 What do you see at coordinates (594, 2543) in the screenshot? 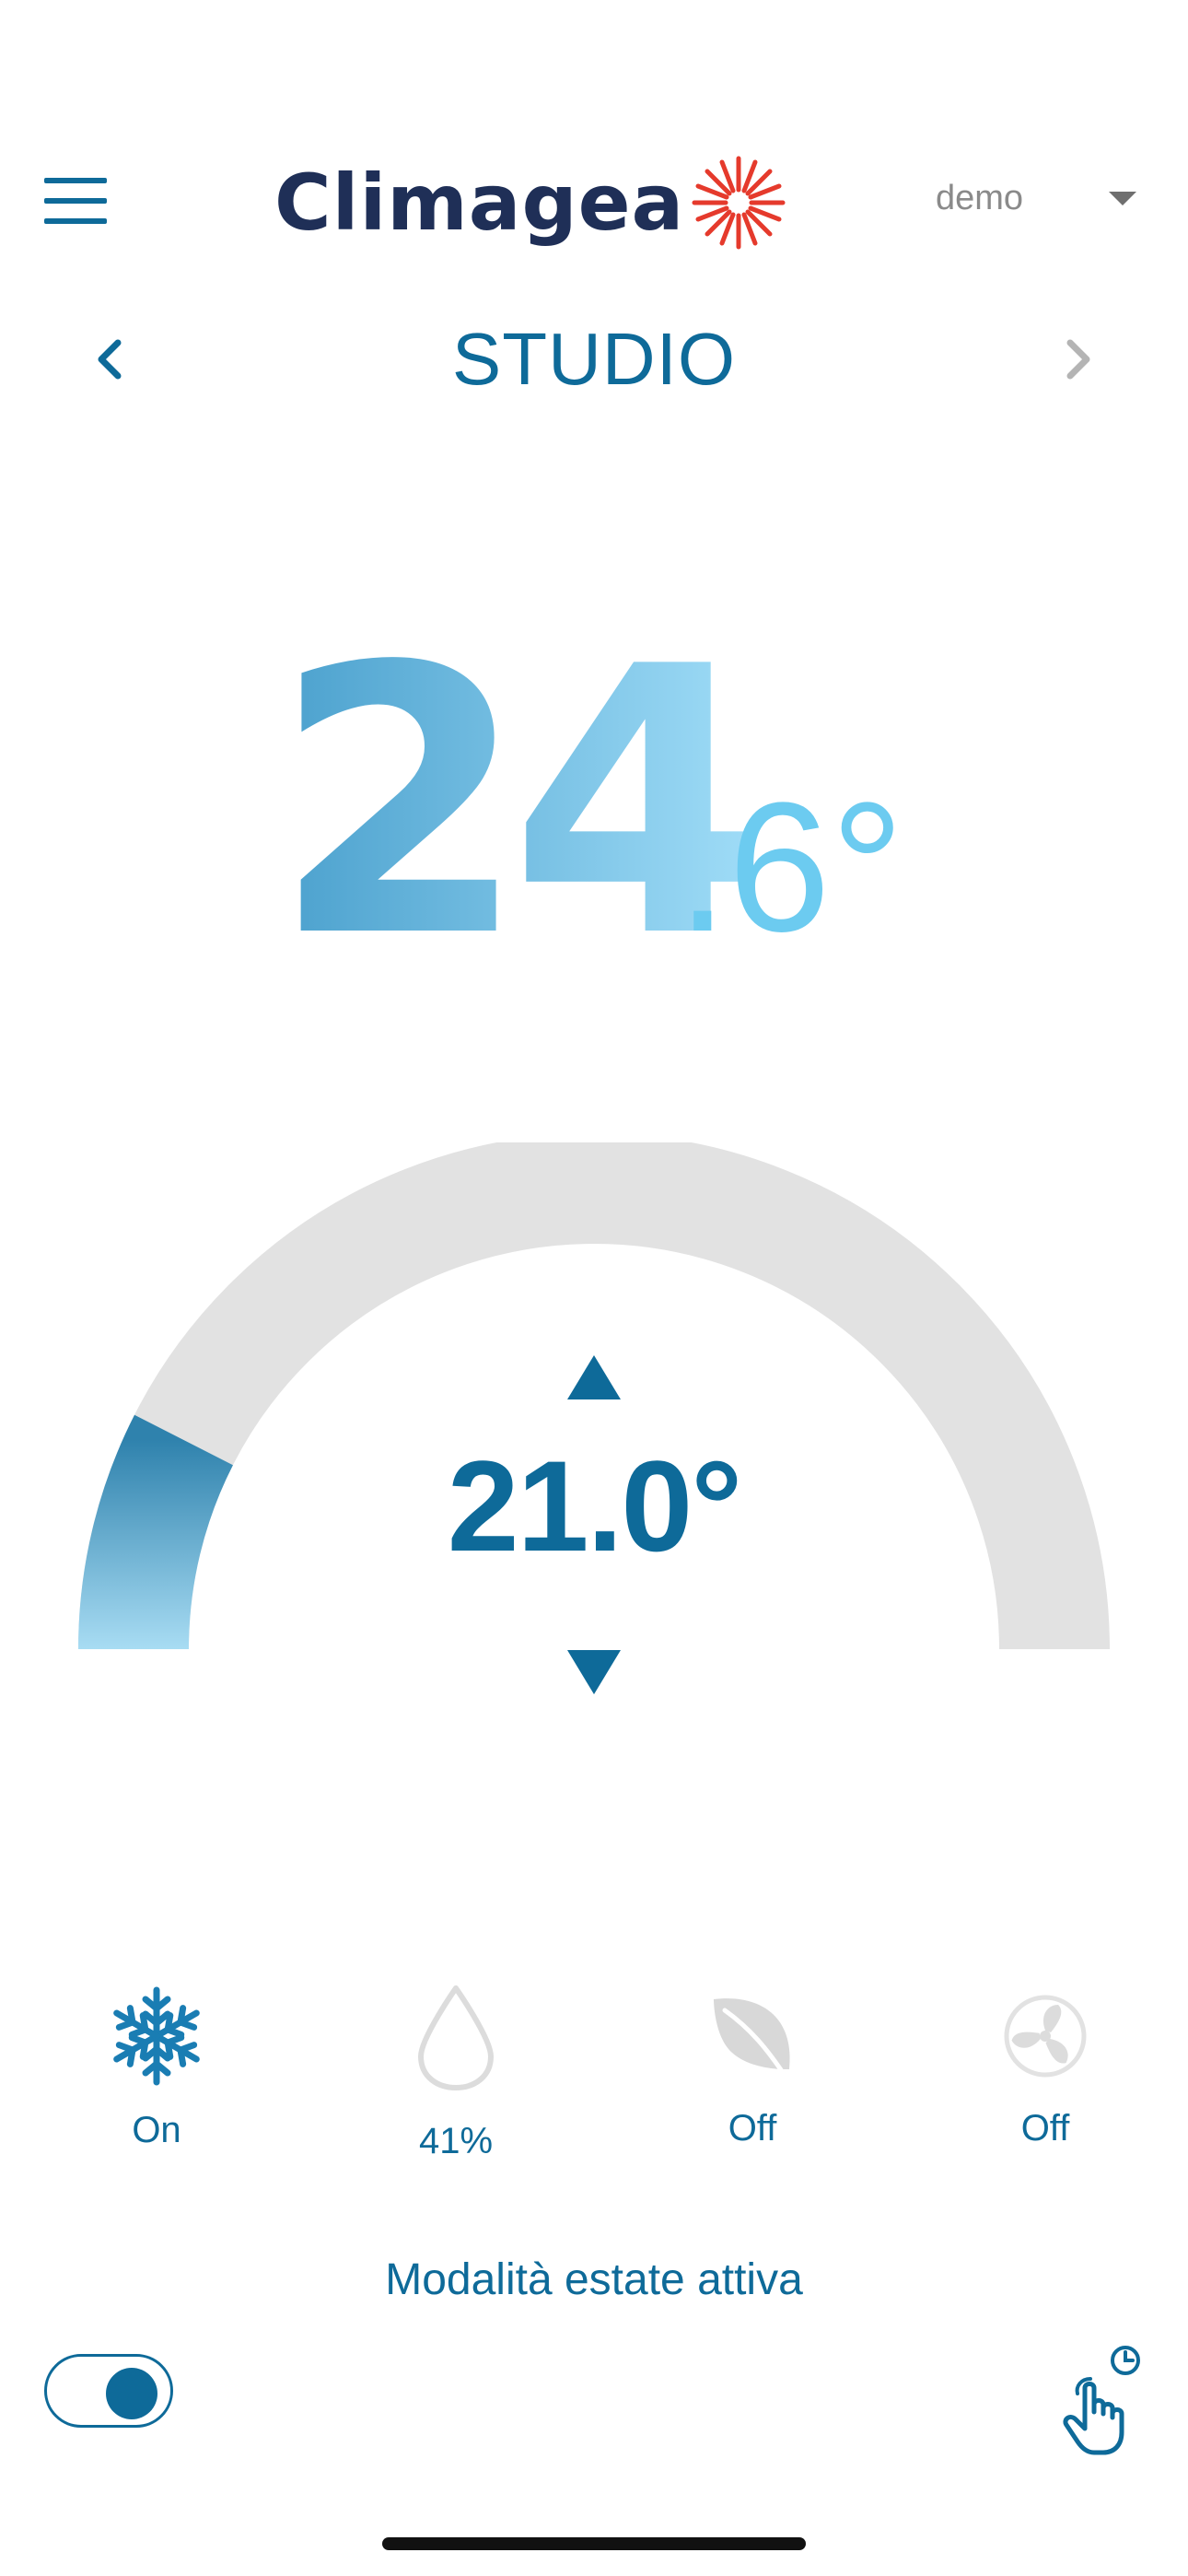
I see `home-indicator` at bounding box center [594, 2543].